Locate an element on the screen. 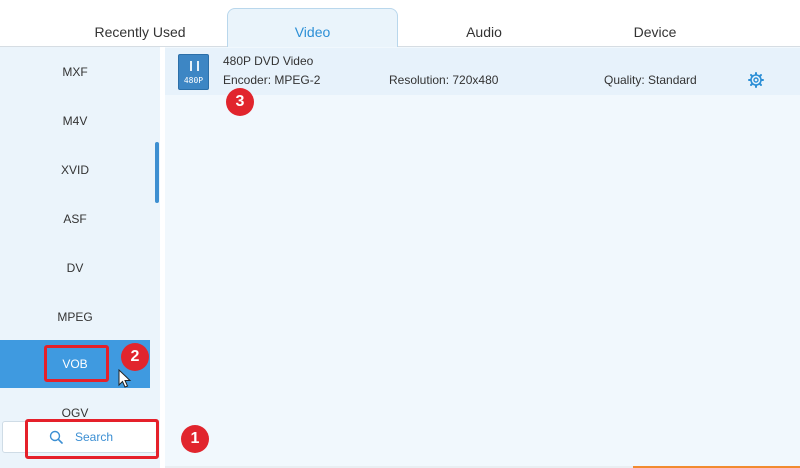  tab-recently-used: Recently Used is located at coordinates (140, 27).